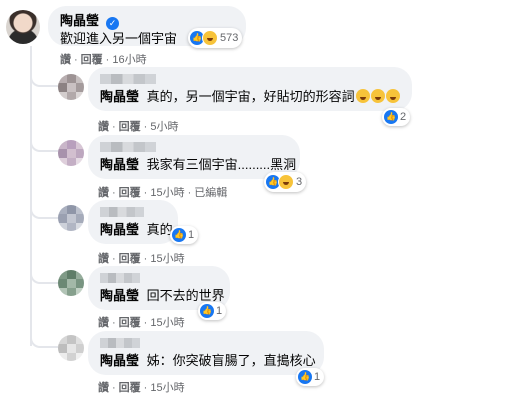 The width and height of the screenshot is (531, 396). I want to click on reply-actions: 讚 · 回覆 · 15小時 · 已編輯, so click(163, 193).